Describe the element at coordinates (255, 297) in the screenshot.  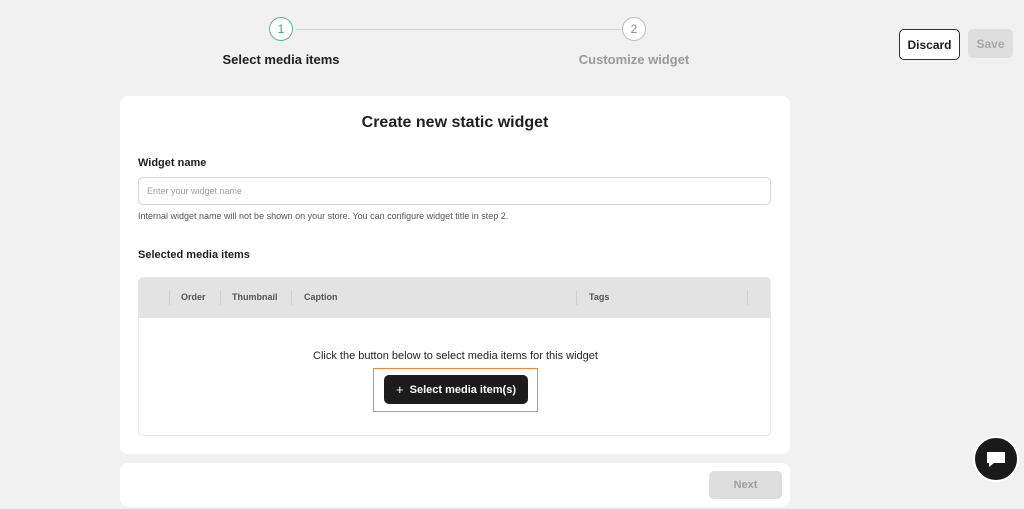
I see `column-header-thumbnail: Thumbnail` at that location.